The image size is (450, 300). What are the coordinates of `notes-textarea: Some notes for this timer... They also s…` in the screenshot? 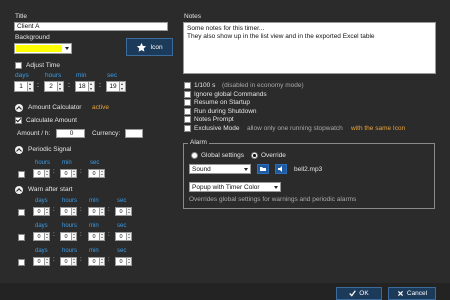 It's located at (309, 48).